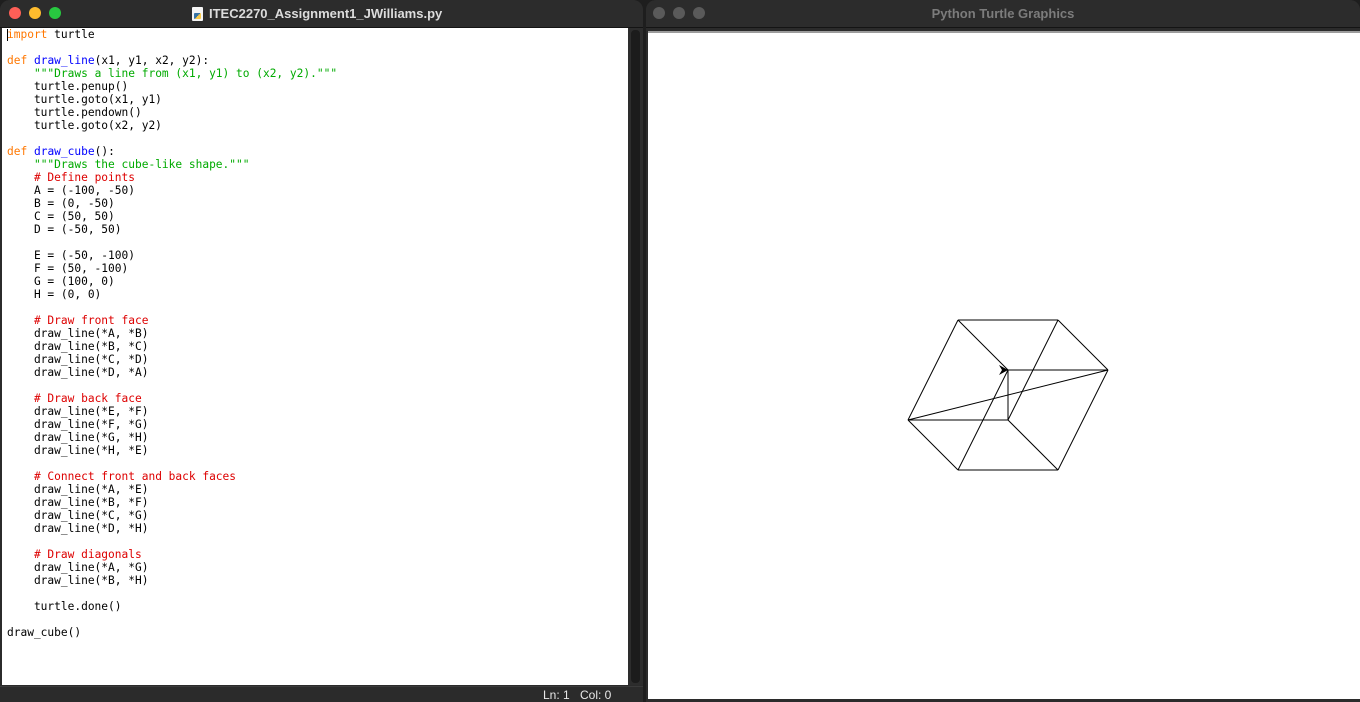 This screenshot has height=702, width=1360. I want to click on editor-title: ITEC2270_Assignment1_JWilliams.py, so click(317, 13).